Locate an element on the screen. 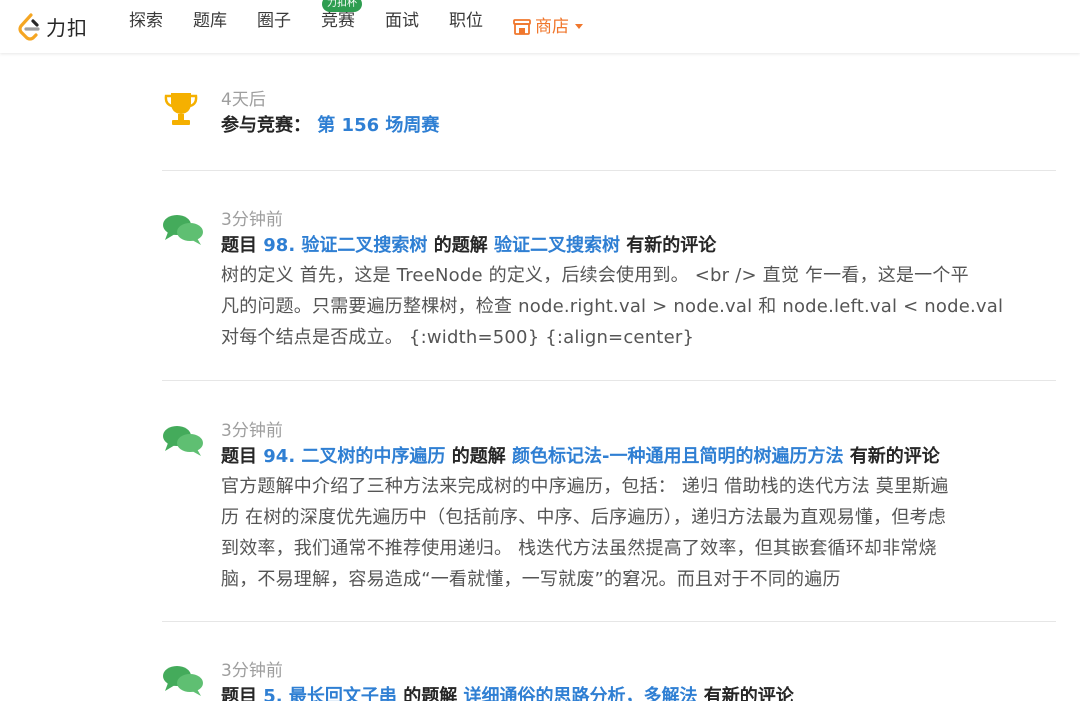 The image size is (1080, 701). item-title: 题目 5. 最长回文子串 的题解 详细通俗的思路分析，多解法 有新的评论 is located at coordinates (507, 691).